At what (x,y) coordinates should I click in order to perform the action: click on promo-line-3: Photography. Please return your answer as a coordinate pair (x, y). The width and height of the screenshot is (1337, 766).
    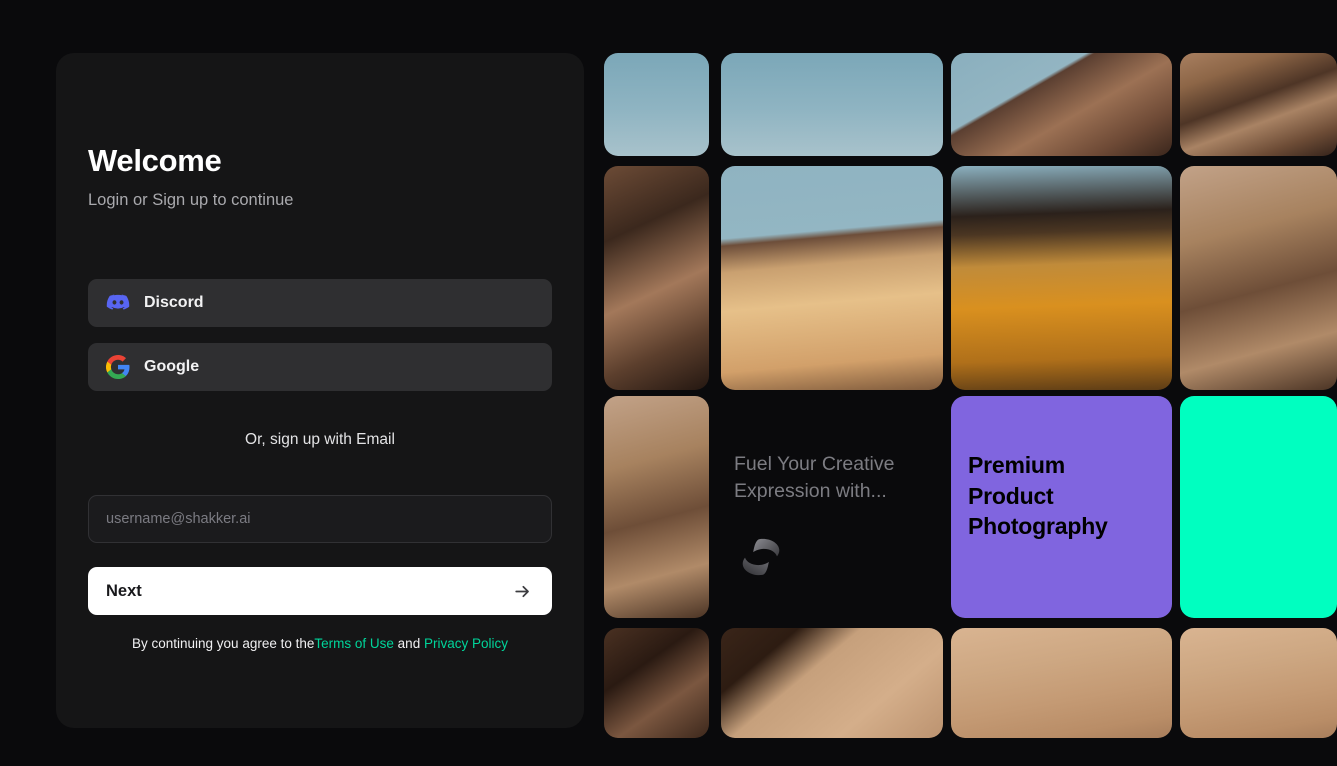
    Looking at the image, I should click on (1038, 526).